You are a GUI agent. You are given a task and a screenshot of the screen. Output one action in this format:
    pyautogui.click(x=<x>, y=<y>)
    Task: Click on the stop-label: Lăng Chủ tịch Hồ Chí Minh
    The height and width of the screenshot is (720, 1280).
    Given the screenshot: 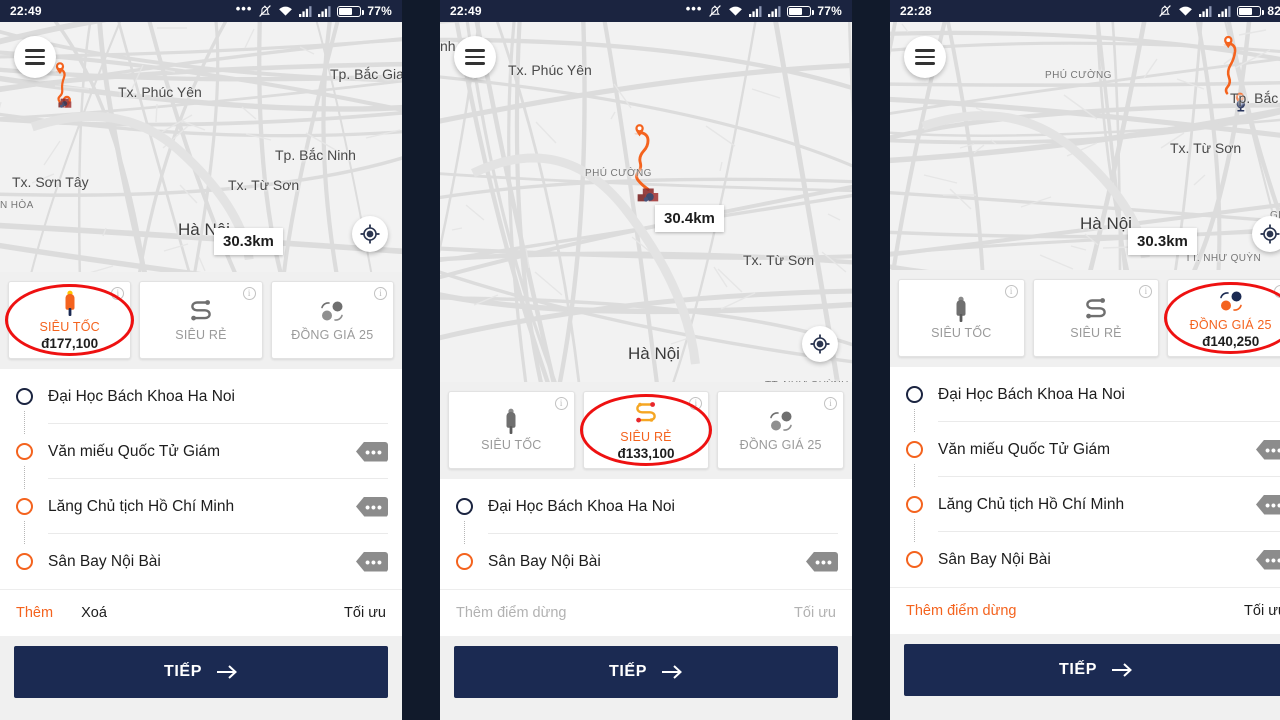 What is the action you would take?
    pyautogui.click(x=141, y=506)
    